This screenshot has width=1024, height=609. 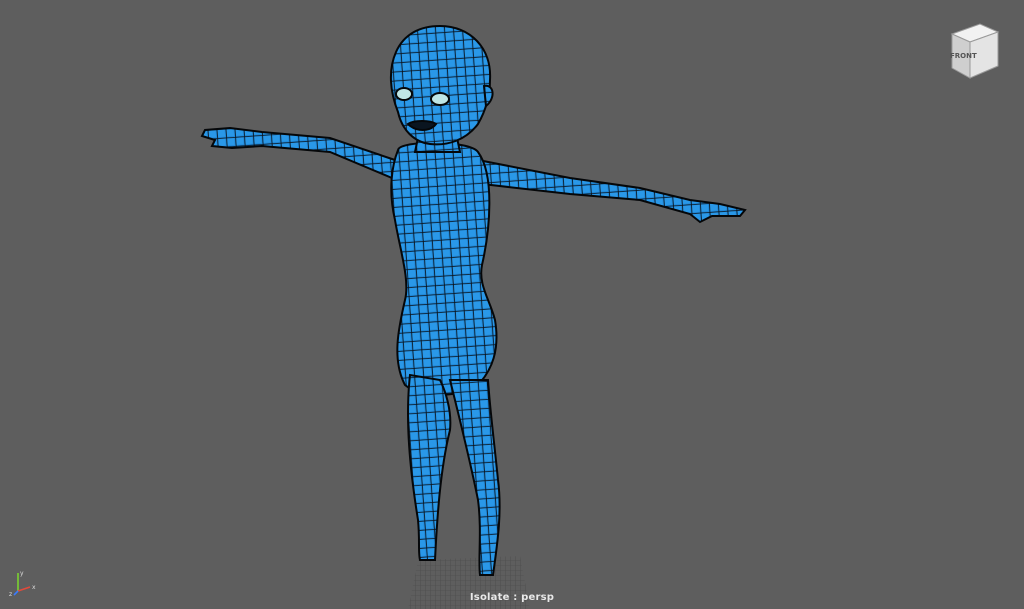 I want to click on axis-x-label: x, so click(x=34, y=587).